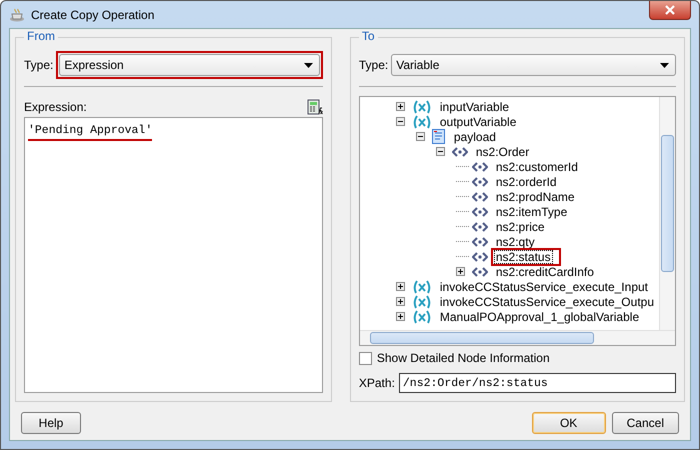  I want to click on type-dropdown: Expression, so click(189, 65).